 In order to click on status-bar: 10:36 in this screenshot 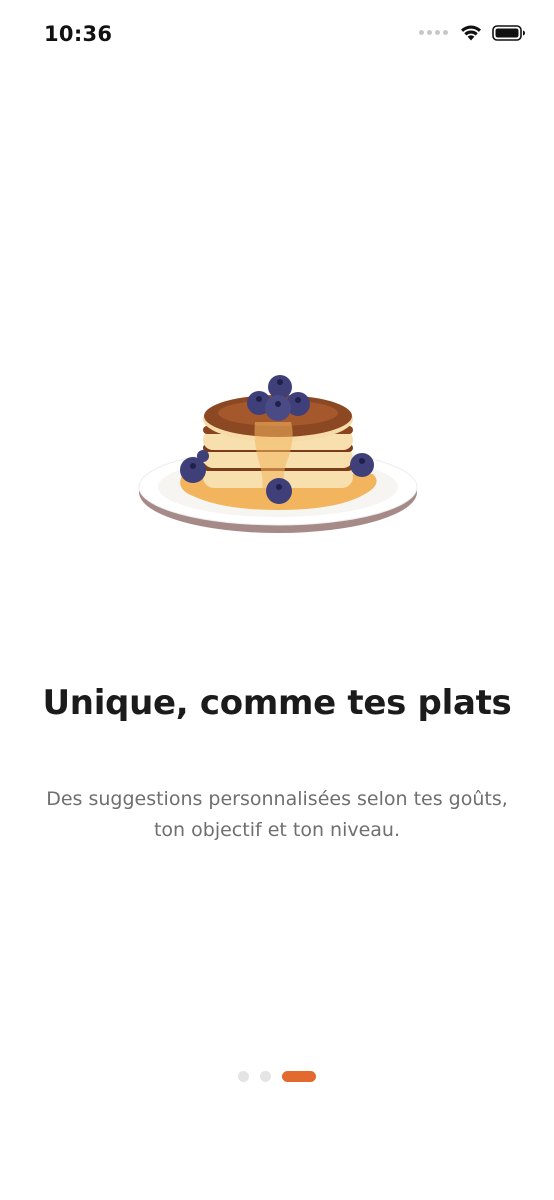, I will do `click(277, 35)`.